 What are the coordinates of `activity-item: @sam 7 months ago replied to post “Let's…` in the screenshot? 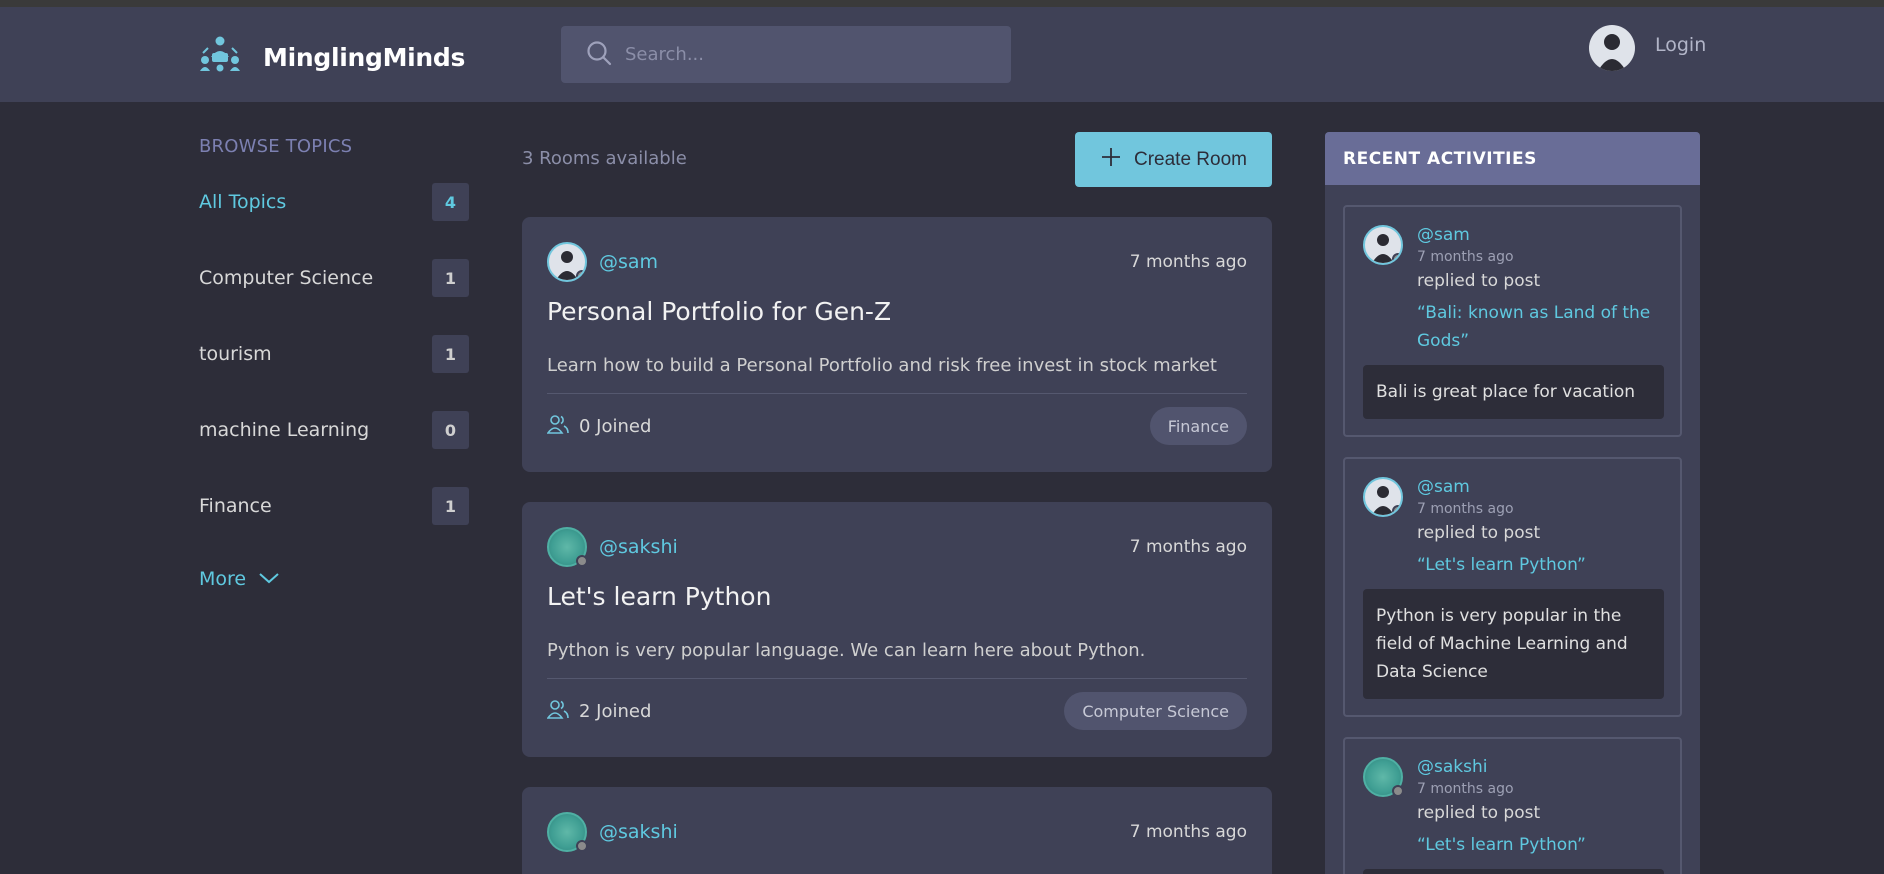 It's located at (1512, 587).